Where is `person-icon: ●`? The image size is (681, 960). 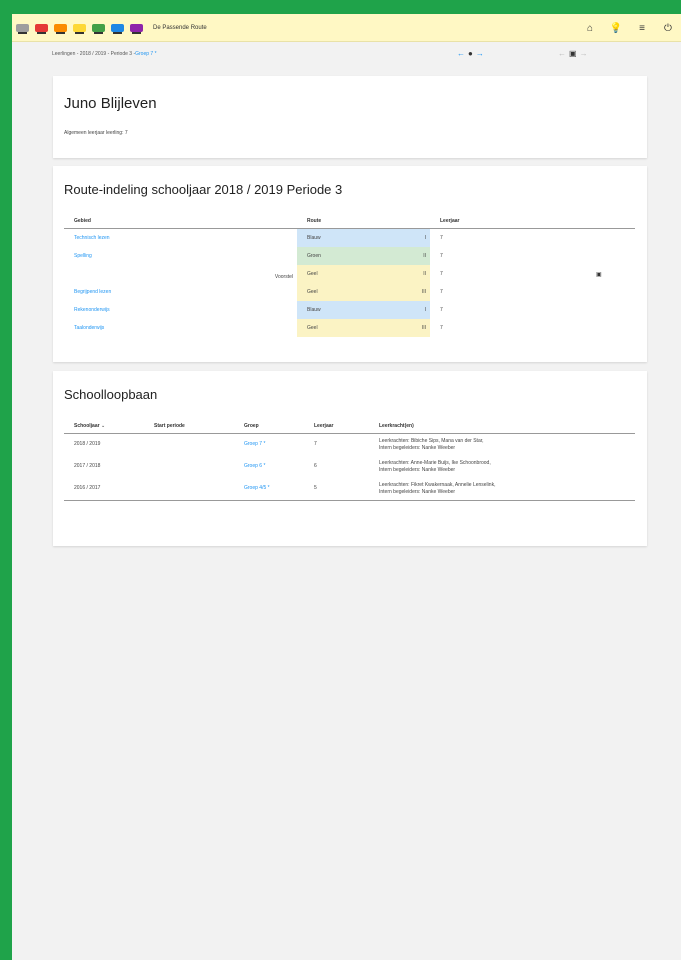 person-icon: ● is located at coordinates (472, 53).